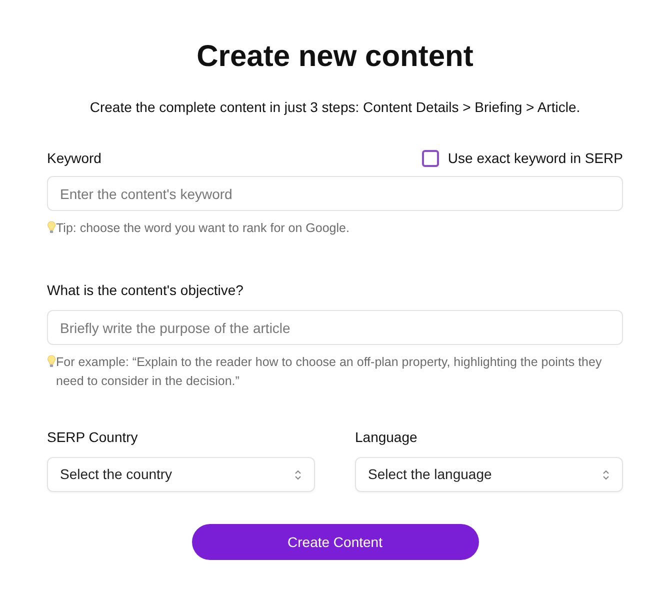 This screenshot has width=670, height=602. What do you see at coordinates (181, 474) in the screenshot?
I see `select-dropdown: Select the country` at bounding box center [181, 474].